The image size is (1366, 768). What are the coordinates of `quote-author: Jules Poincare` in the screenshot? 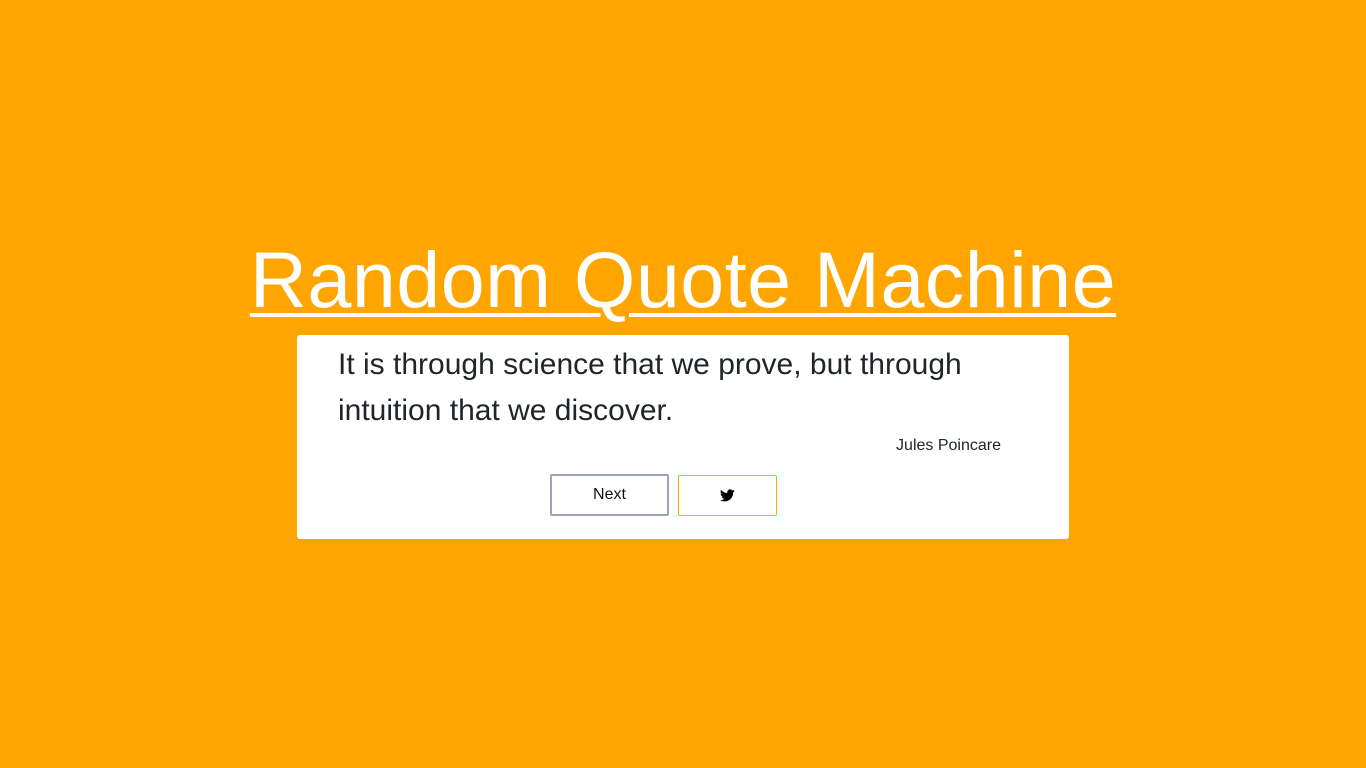 It's located at (948, 445).